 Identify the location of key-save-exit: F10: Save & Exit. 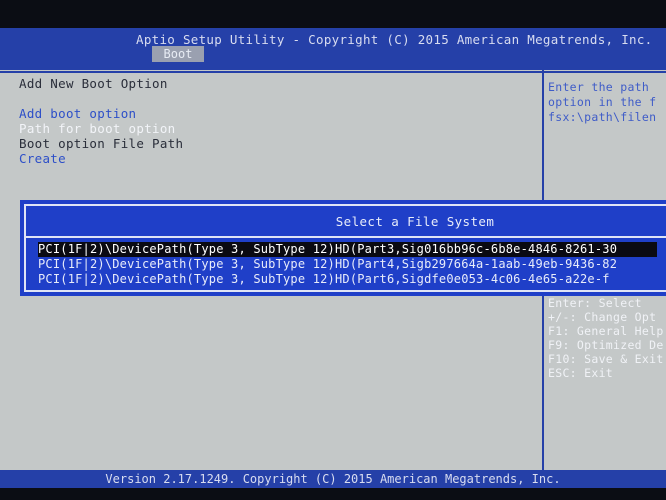
(606, 359).